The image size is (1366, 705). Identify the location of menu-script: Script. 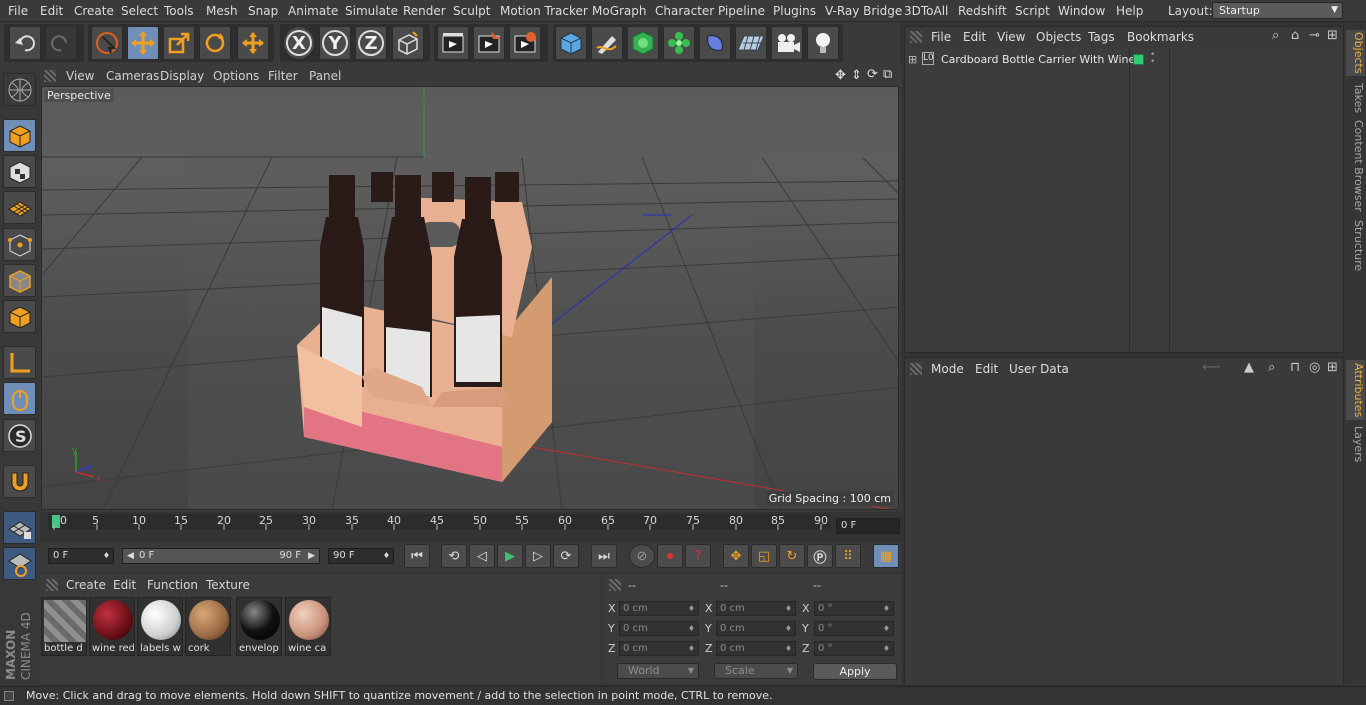
(1032, 11).